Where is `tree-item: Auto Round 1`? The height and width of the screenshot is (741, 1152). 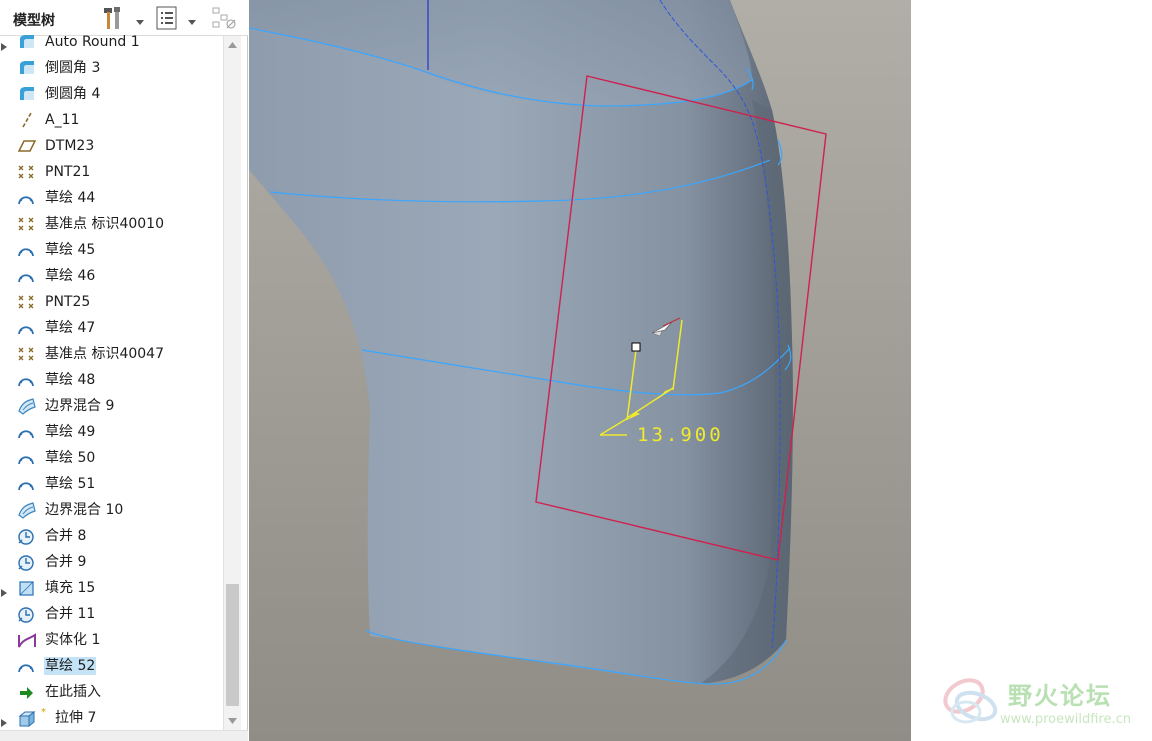
tree-item: Auto Round 1 is located at coordinates (111, 42).